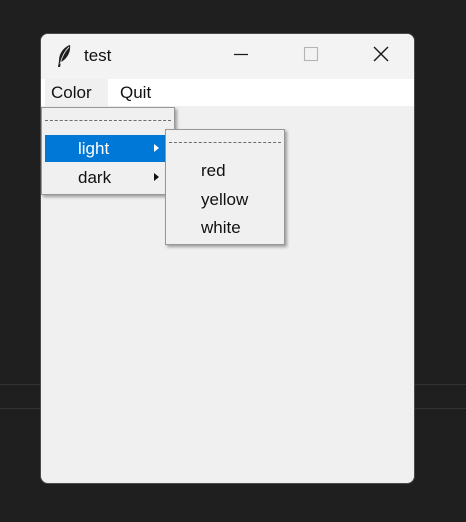  I want to click on close-button, so click(381, 56).